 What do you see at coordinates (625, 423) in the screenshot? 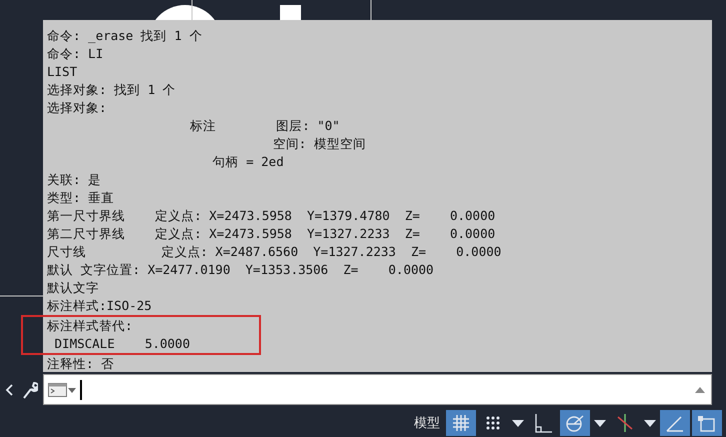
I see `snap-cross-icon` at bounding box center [625, 423].